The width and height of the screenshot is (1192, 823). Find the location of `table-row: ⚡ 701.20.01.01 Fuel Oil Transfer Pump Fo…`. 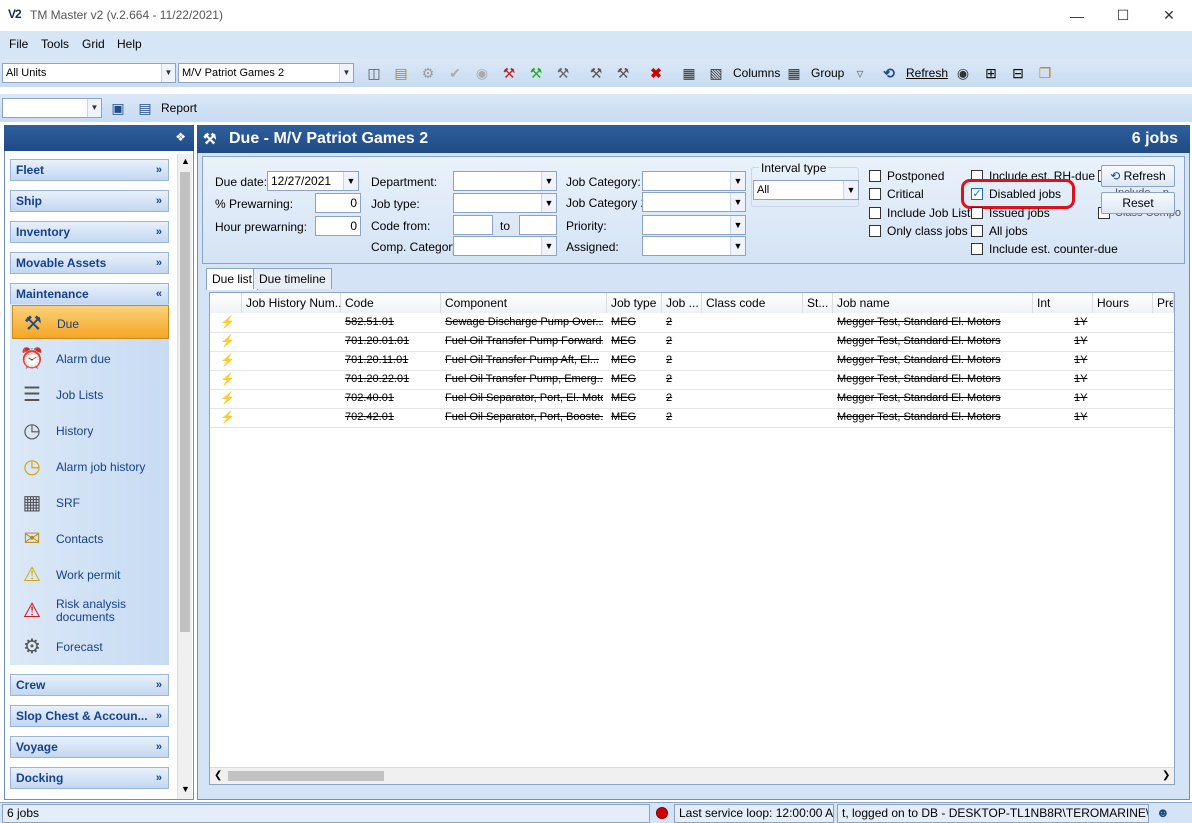

table-row: ⚡ 701.20.01.01 Fuel Oil Transfer Pump Fo… is located at coordinates (692, 342).